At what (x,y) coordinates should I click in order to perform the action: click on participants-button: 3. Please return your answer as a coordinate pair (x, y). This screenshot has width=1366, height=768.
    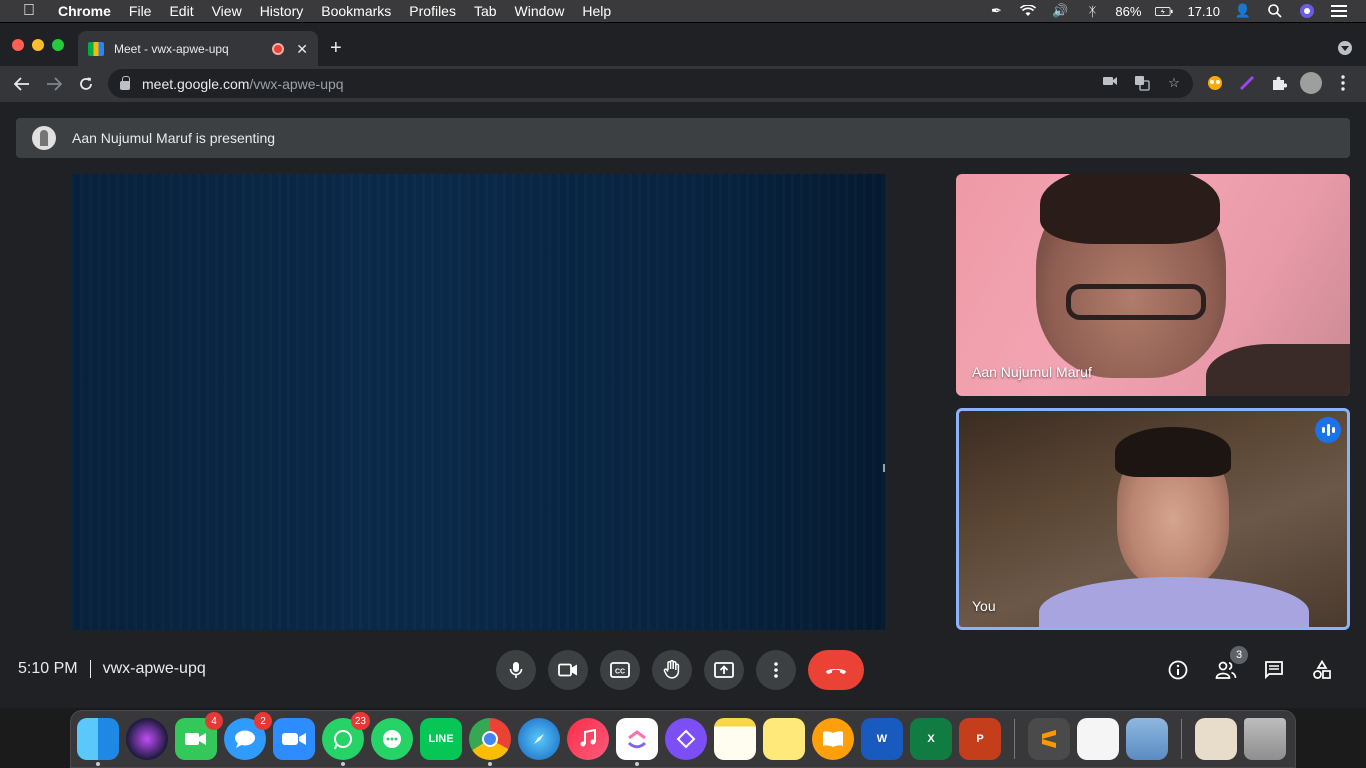
    Looking at the image, I should click on (1231, 666).